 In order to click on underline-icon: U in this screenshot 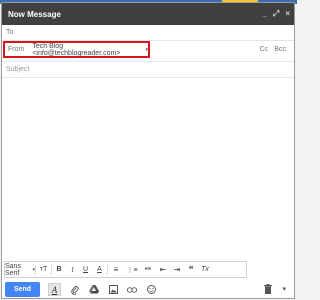, I will do `click(85, 269)`.